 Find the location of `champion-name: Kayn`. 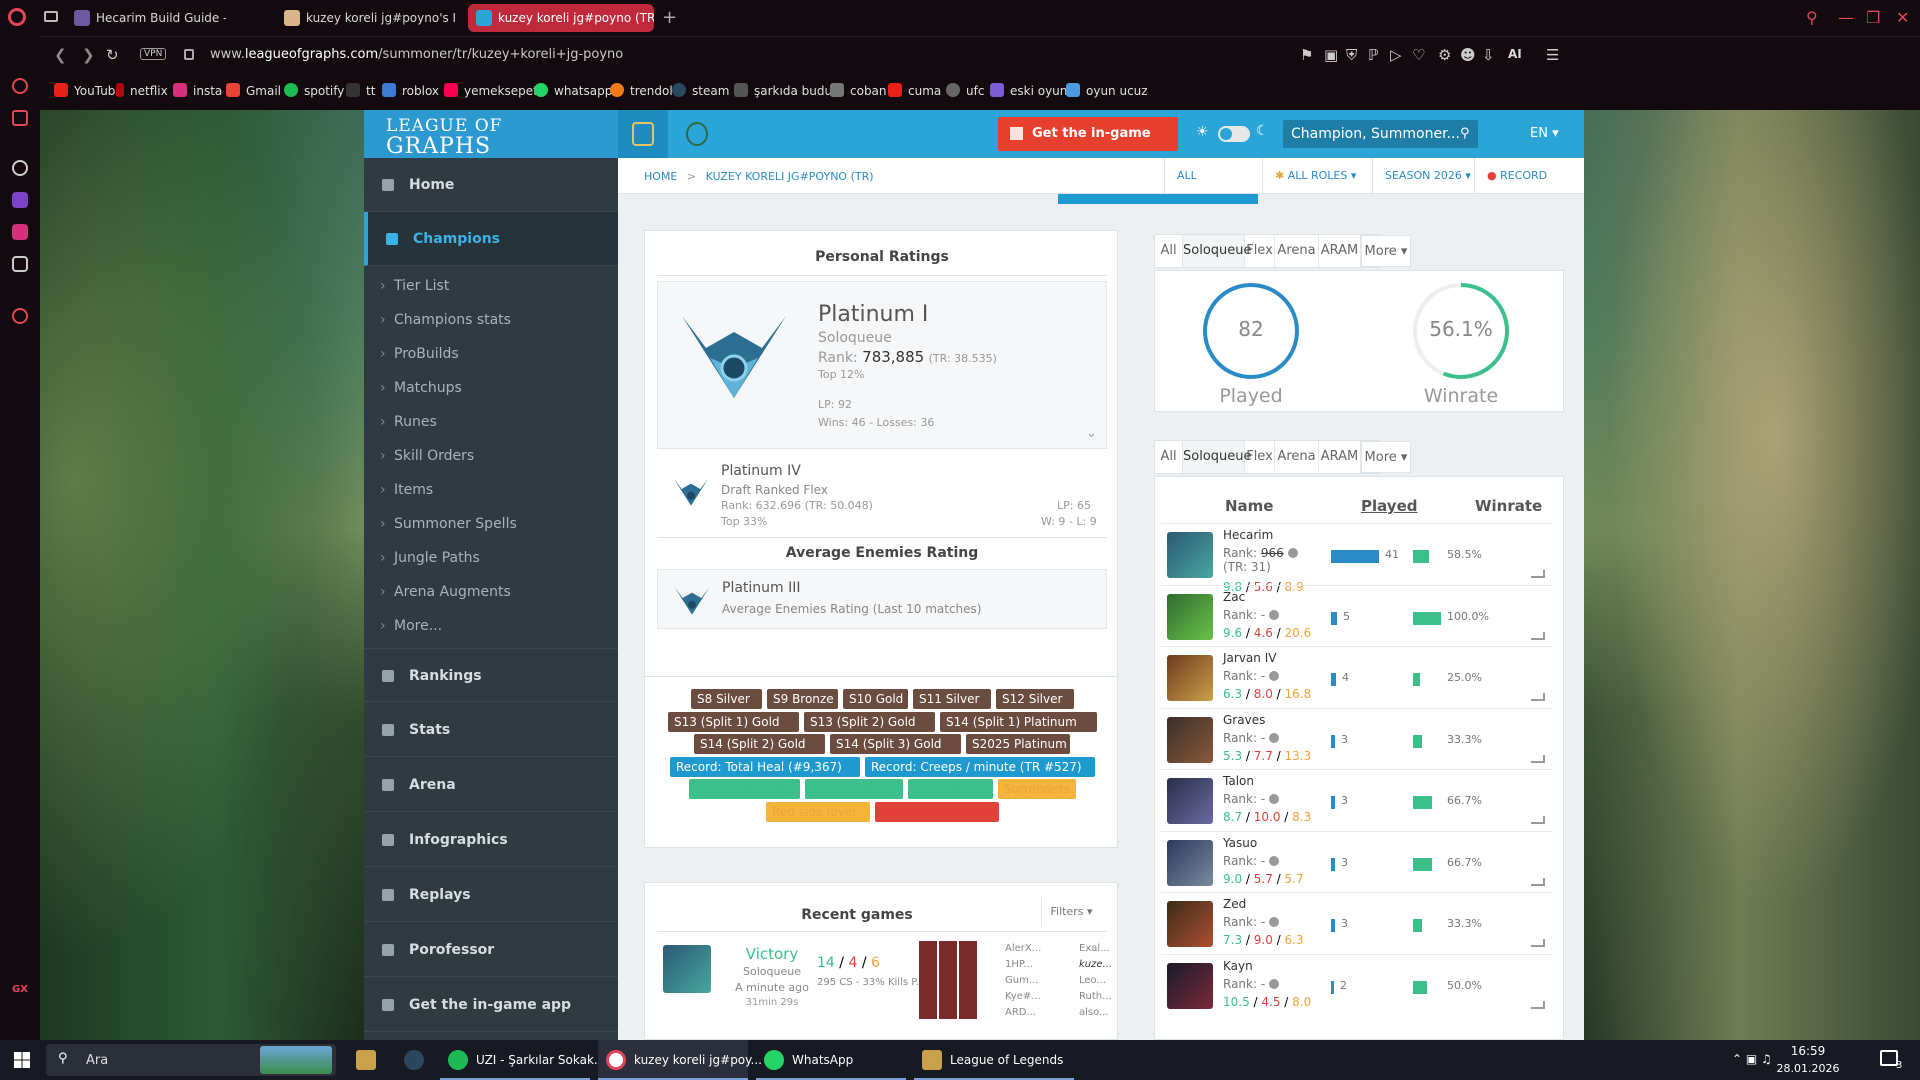

champion-name: Kayn is located at coordinates (1238, 966).